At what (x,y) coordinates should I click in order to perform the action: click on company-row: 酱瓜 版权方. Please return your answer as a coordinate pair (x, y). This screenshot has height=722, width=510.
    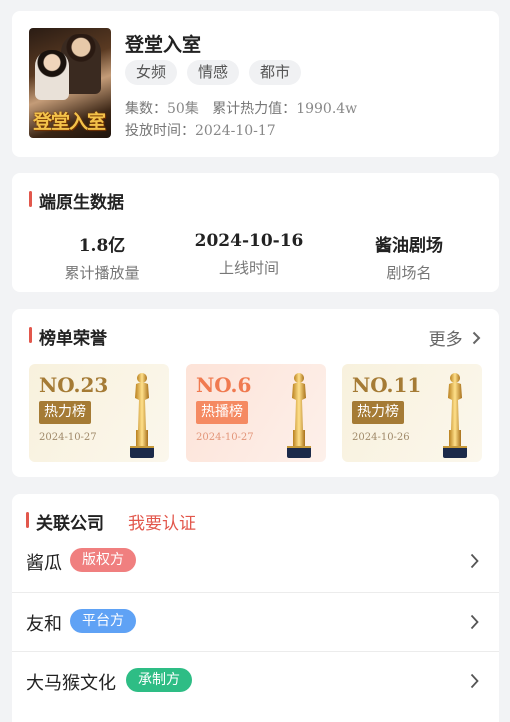
    Looking at the image, I should click on (255, 561).